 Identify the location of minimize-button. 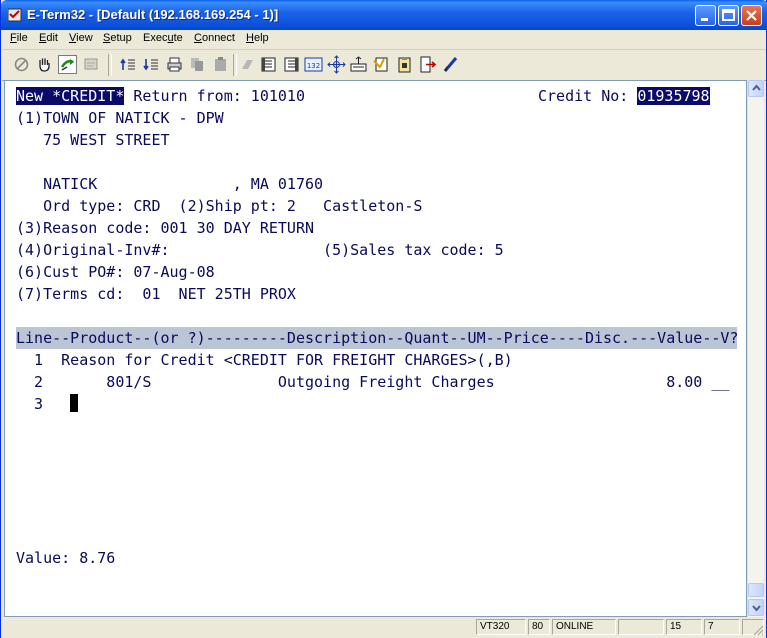
(705, 15).